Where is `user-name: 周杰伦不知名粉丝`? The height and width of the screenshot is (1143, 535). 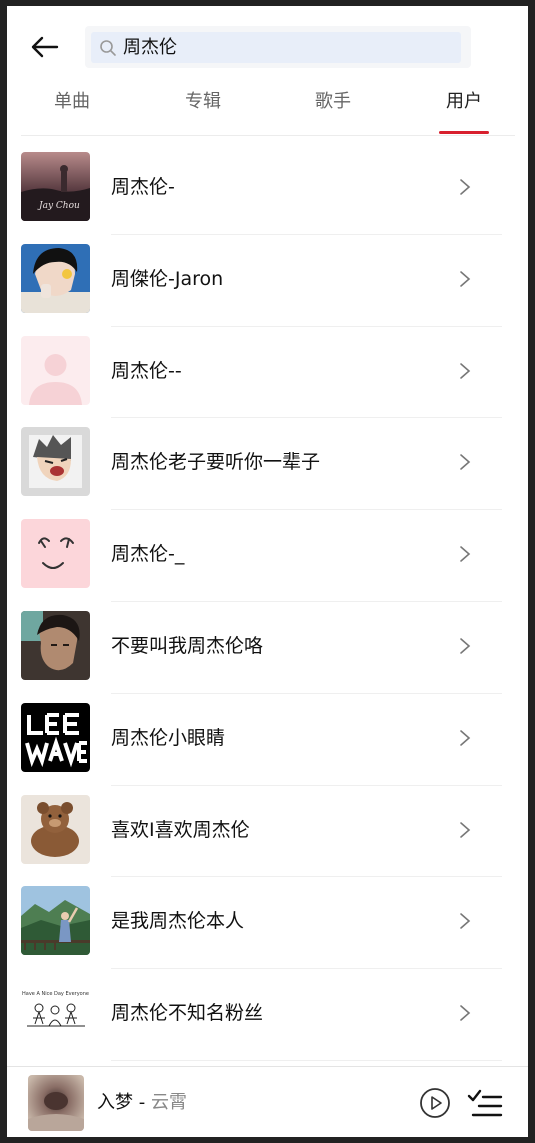 user-name: 周杰伦不知名粉丝 is located at coordinates (187, 1013).